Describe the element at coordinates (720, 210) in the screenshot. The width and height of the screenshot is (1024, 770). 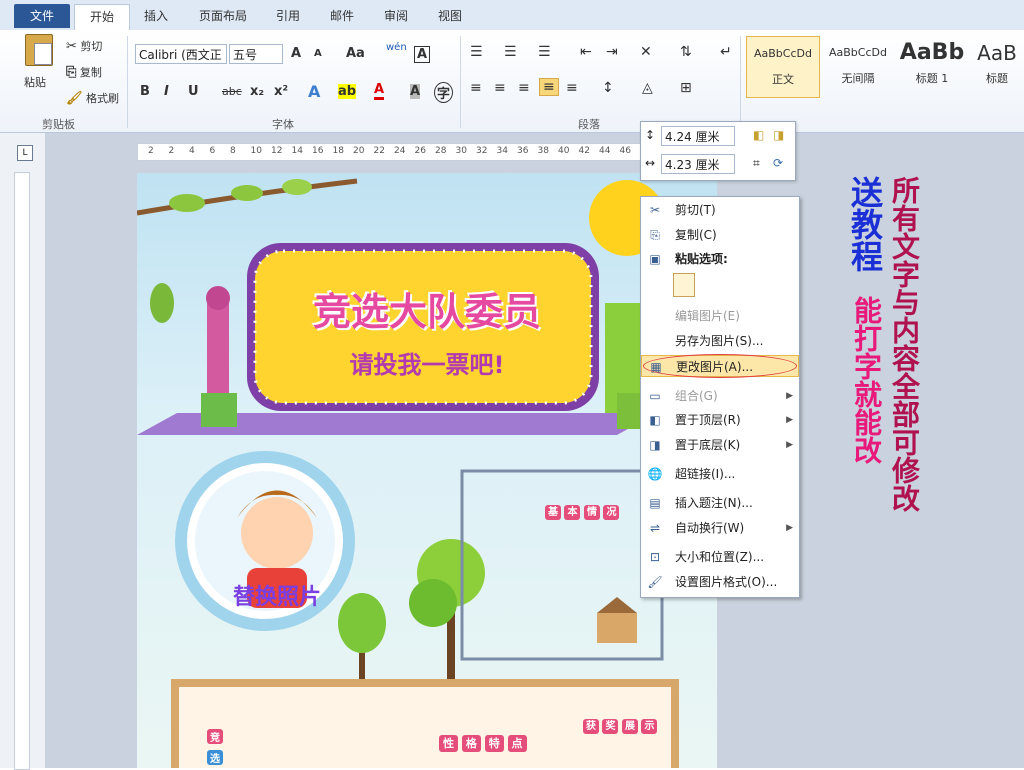
I see `menu-item-cut: ✂ 剪切(T)` at that location.